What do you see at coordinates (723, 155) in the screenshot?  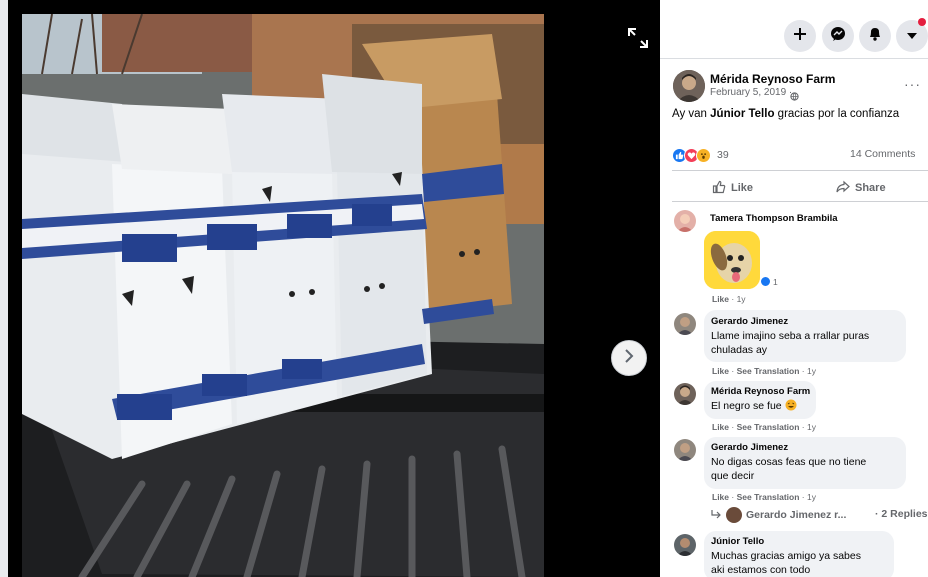 I see `reactions-count: 39` at bounding box center [723, 155].